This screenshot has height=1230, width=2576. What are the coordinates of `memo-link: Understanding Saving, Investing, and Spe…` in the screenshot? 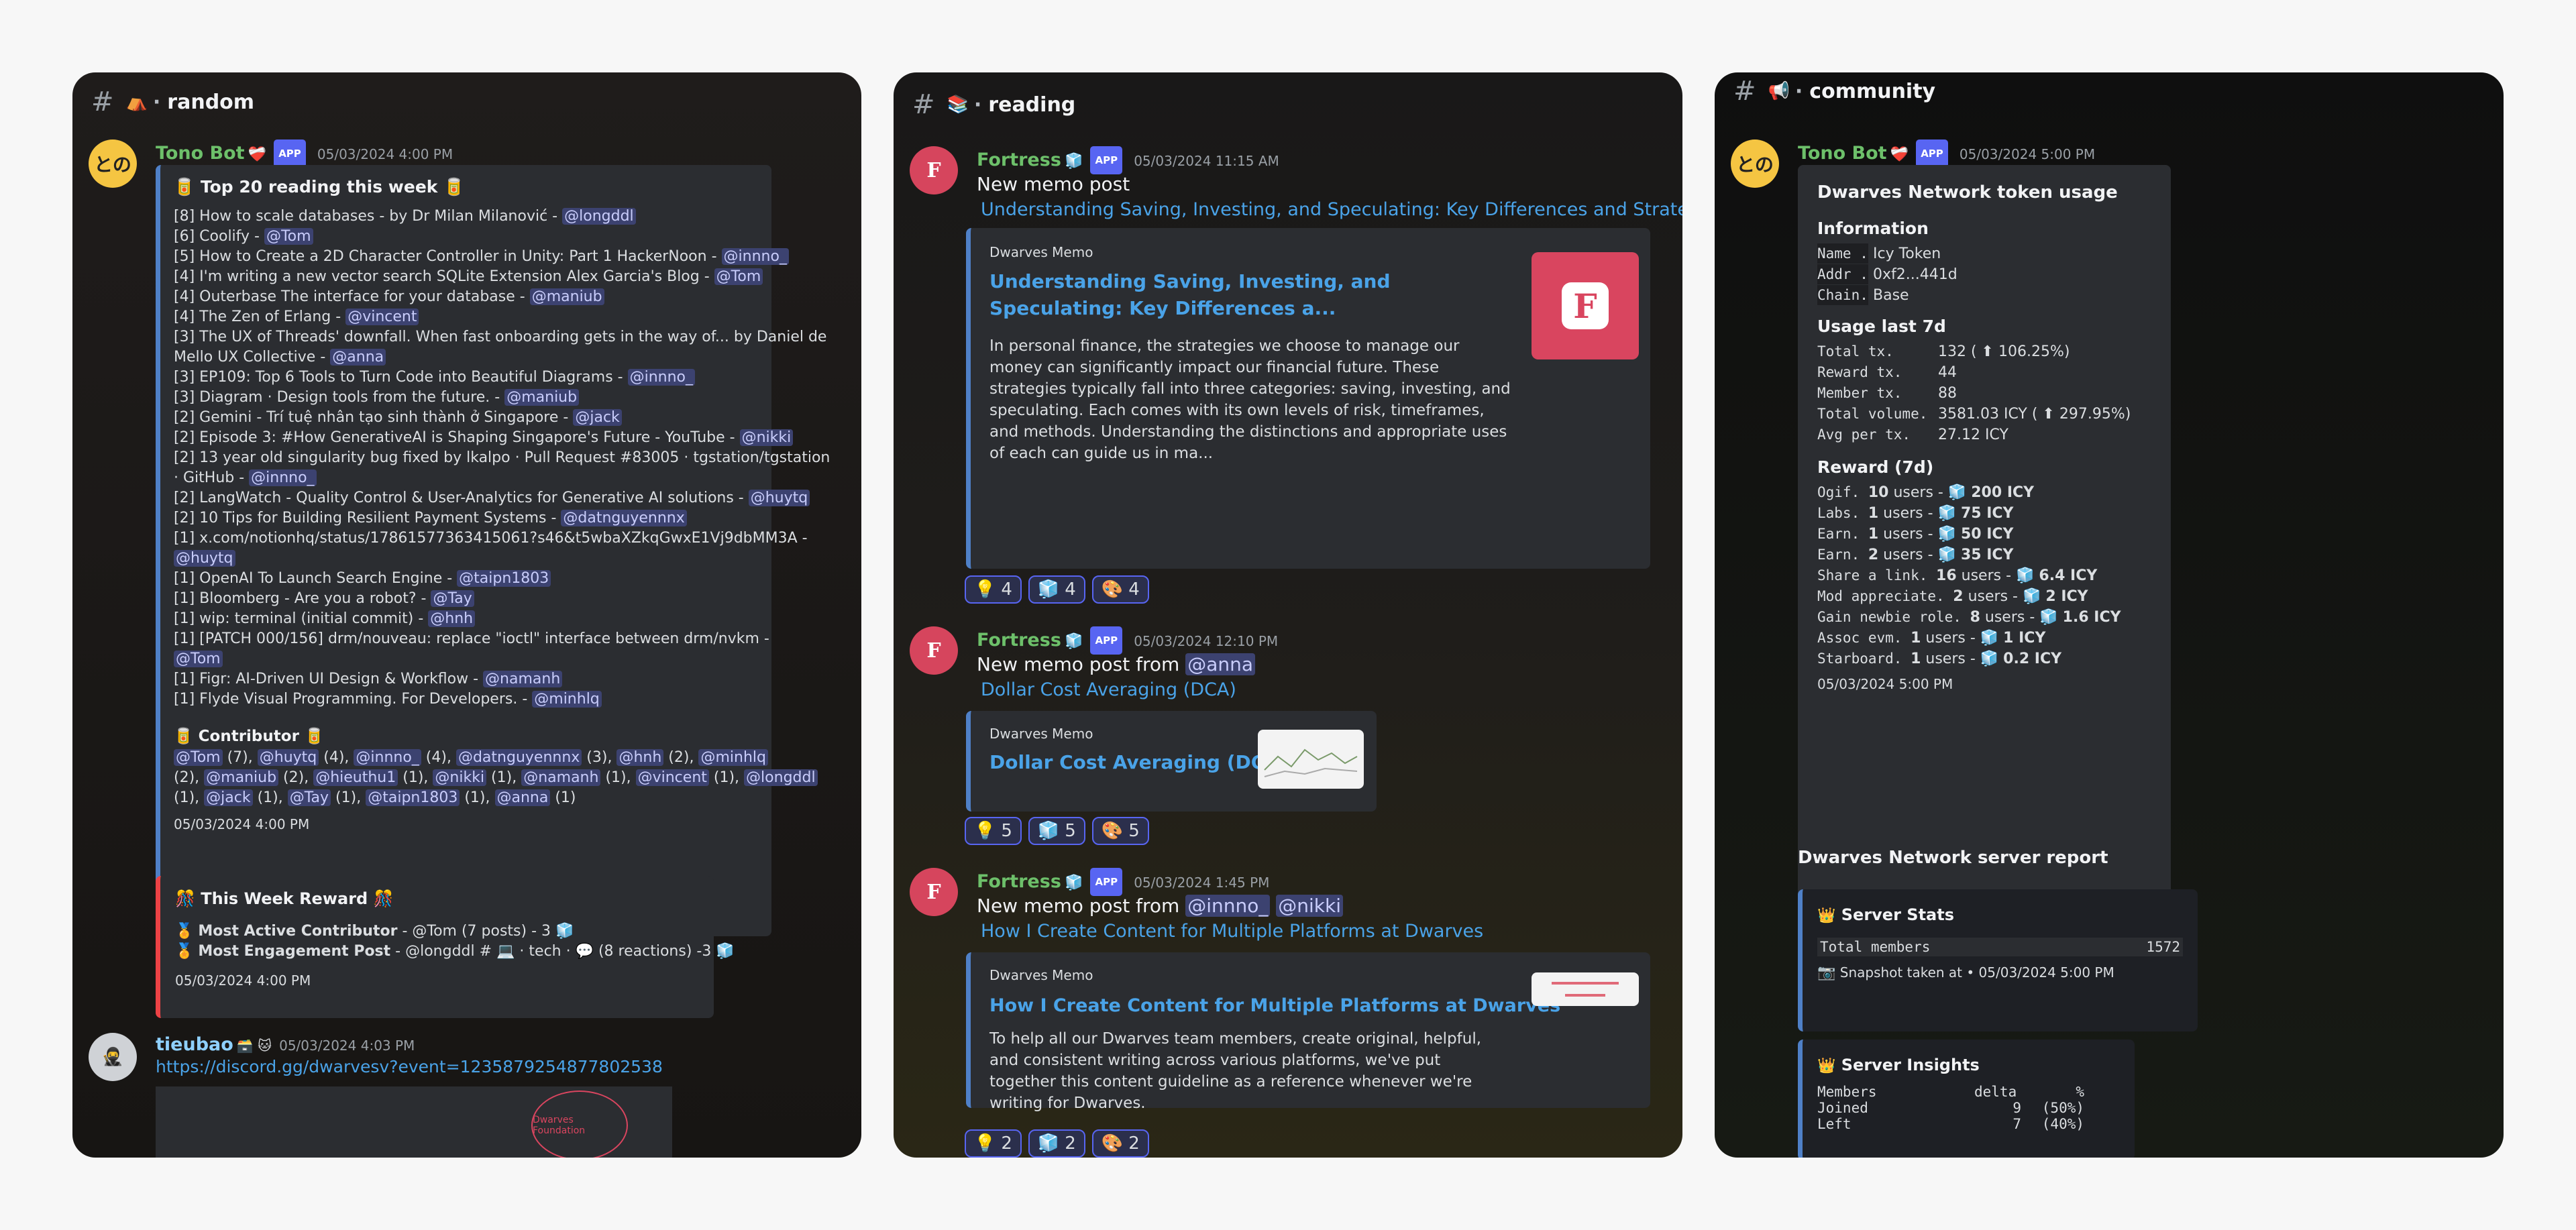 It's located at (1331, 209).